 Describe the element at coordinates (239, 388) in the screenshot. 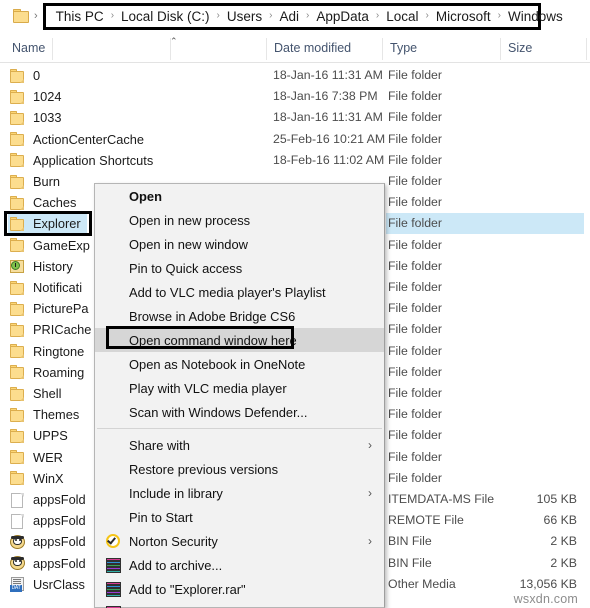

I see `menu-item: Play with VLC media player` at that location.